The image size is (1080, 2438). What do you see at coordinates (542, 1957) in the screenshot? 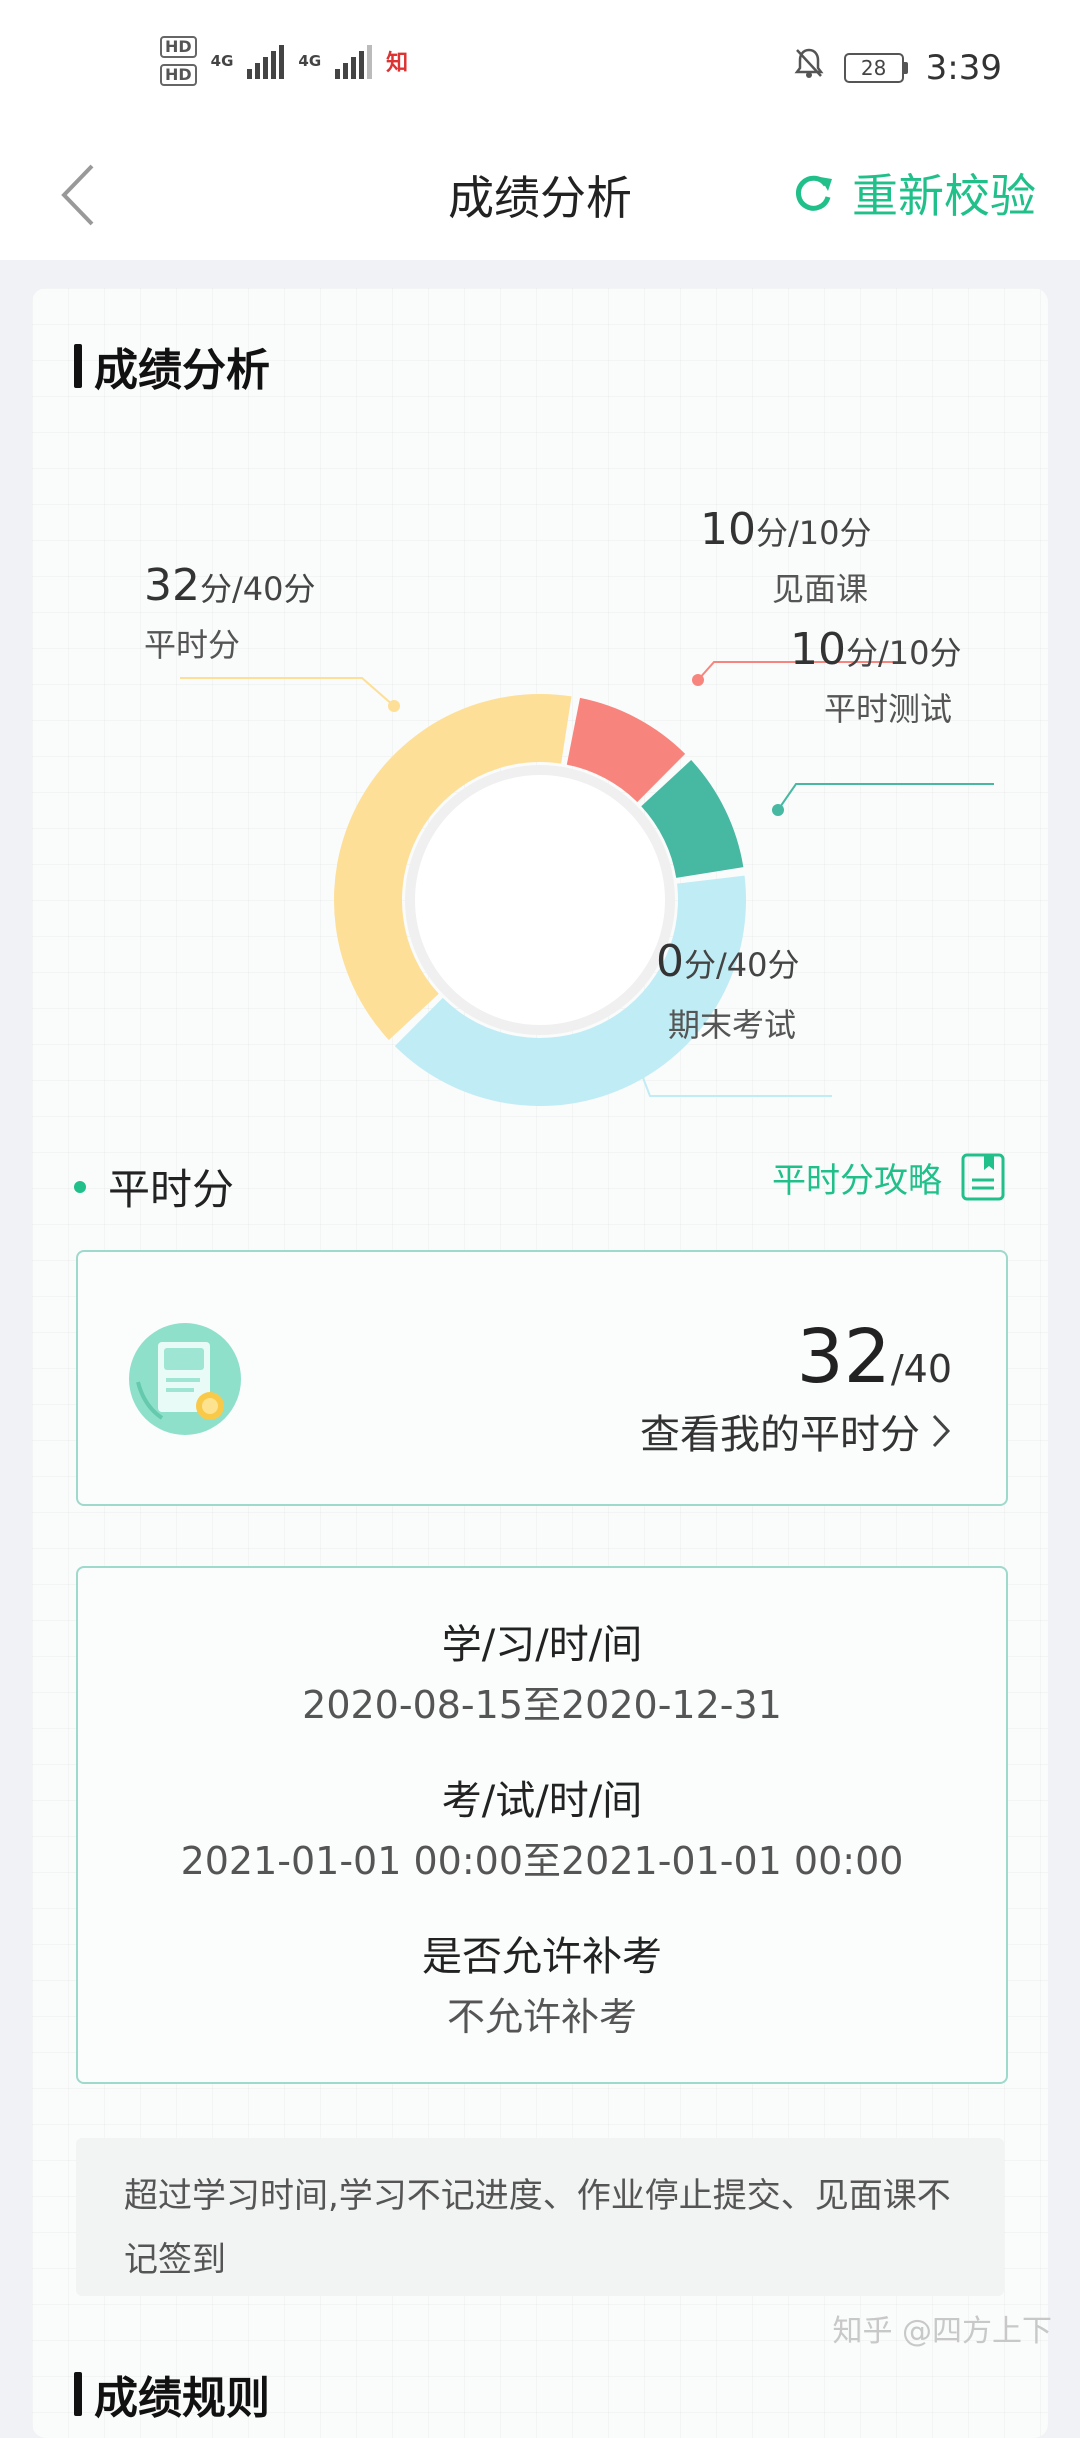
I see `makeup-exam-label: 是否允许补考` at bounding box center [542, 1957].